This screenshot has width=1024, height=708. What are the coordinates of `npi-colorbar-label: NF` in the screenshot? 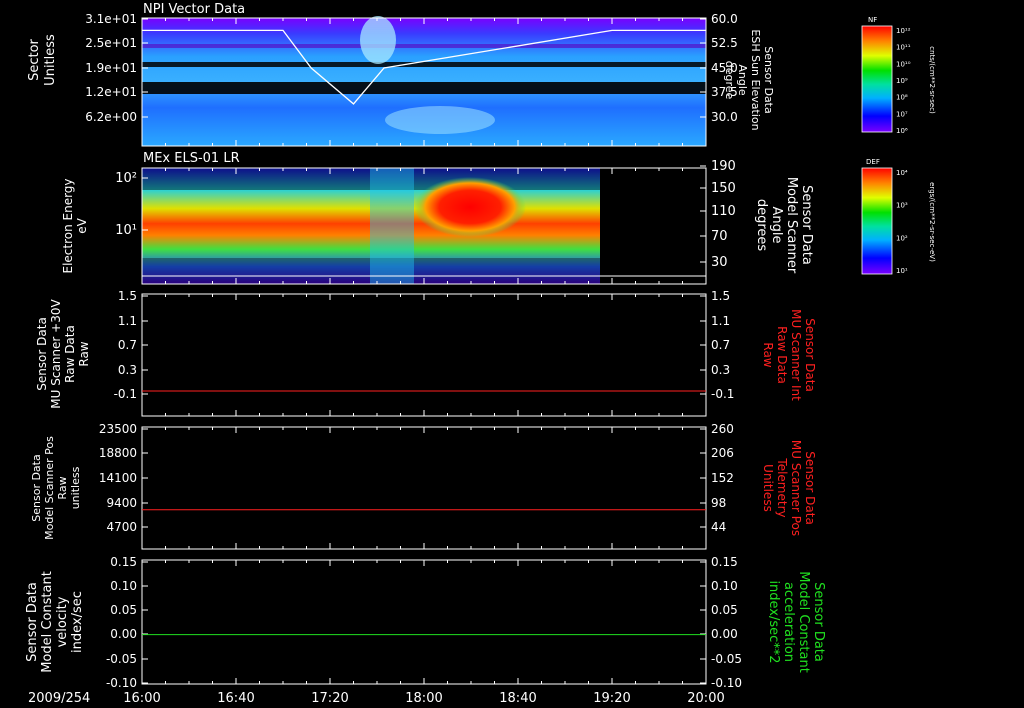 It's located at (872, 20).